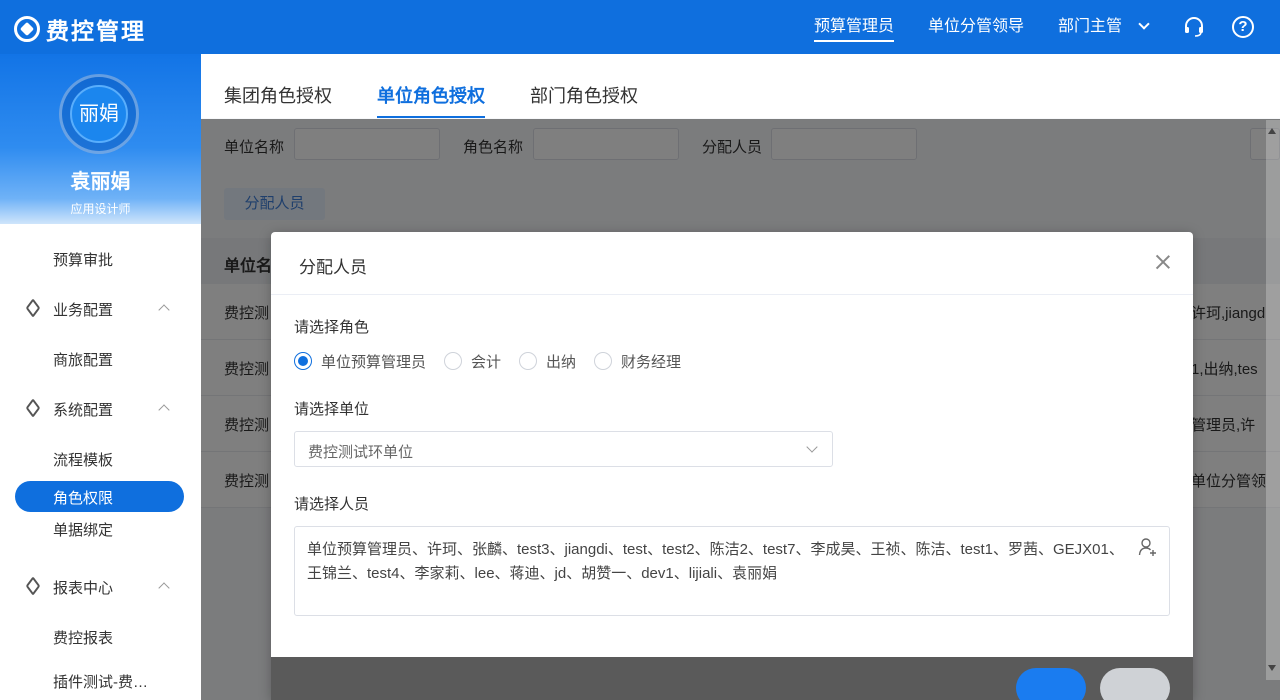  I want to click on headset-icon, so click(1194, 27).